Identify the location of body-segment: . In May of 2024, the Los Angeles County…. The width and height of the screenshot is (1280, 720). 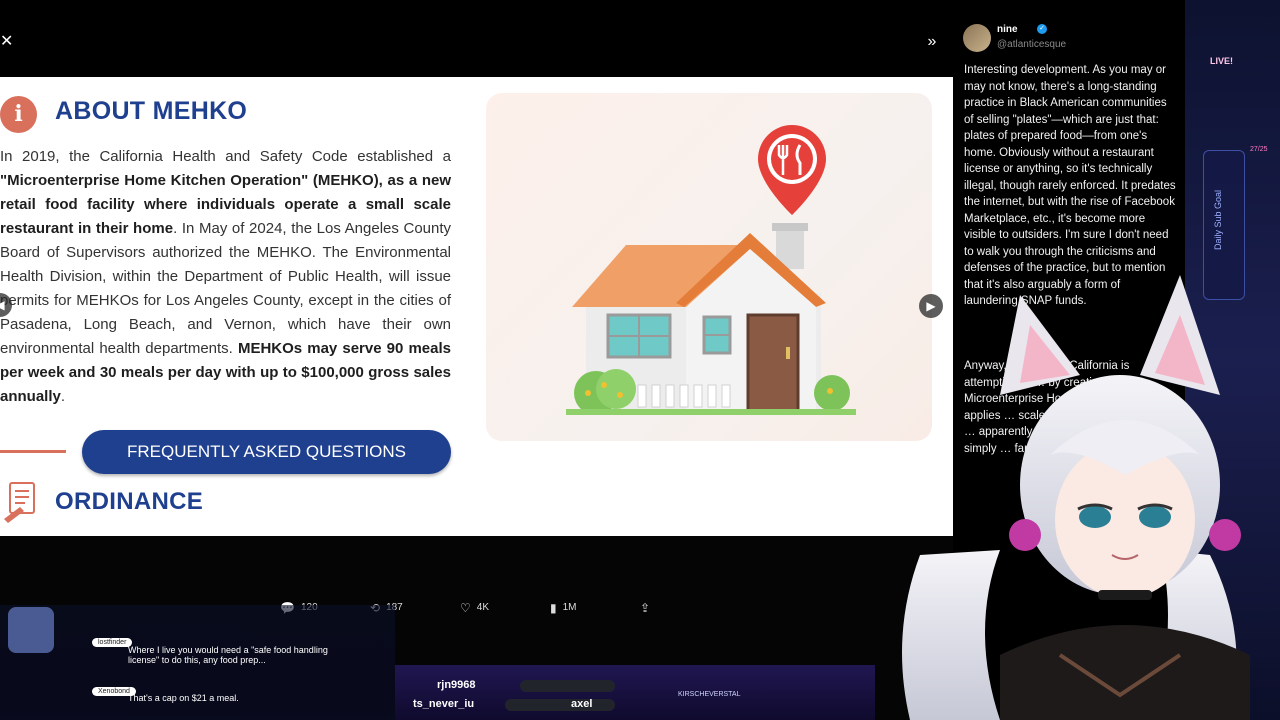
(226, 288).